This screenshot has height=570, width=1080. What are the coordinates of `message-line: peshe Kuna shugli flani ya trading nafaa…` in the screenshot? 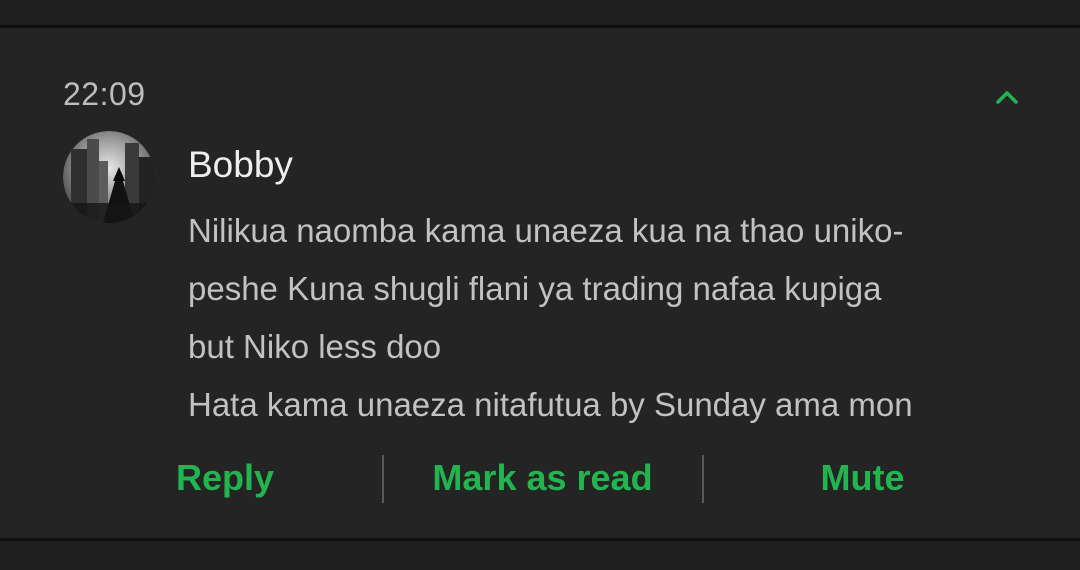 It's located at (535, 288).